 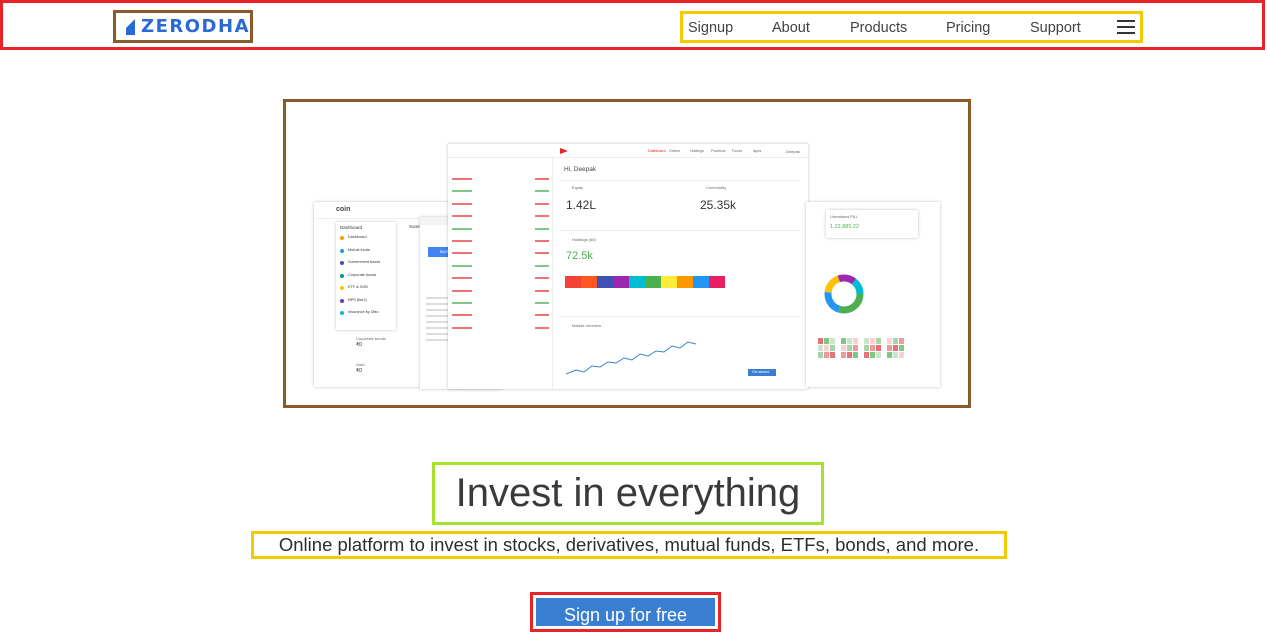 I want to click on market-overview-chart, so click(x=631, y=358).